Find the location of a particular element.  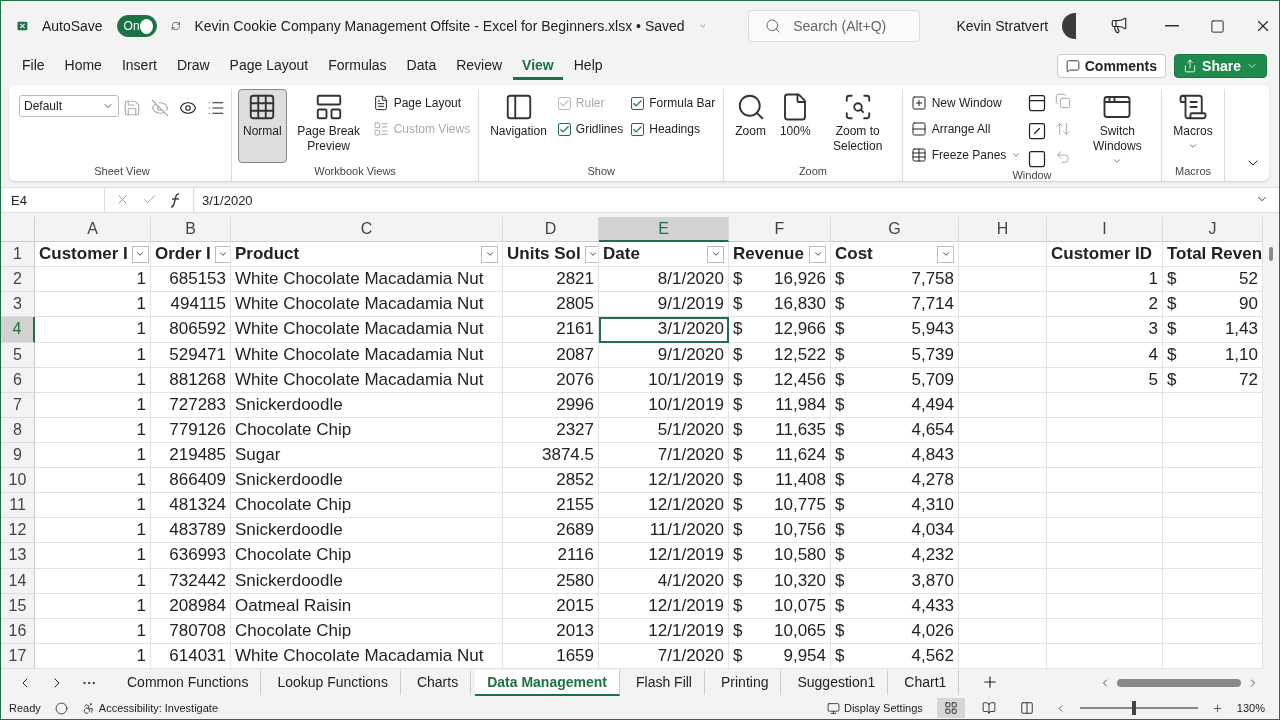

row-header: 5 is located at coordinates (18, 355).